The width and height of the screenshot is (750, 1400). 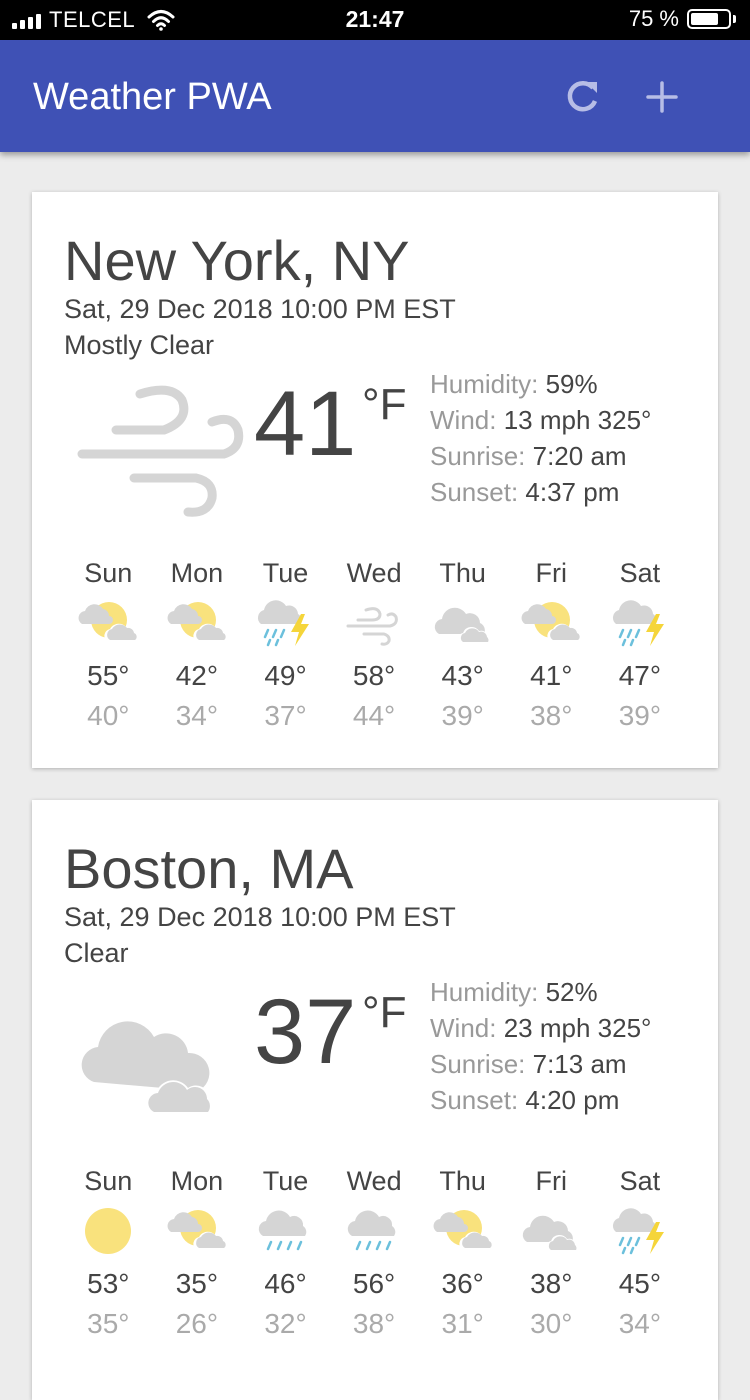 I want to click on sunset-row: Sunset: 4:37 pm, so click(x=525, y=492).